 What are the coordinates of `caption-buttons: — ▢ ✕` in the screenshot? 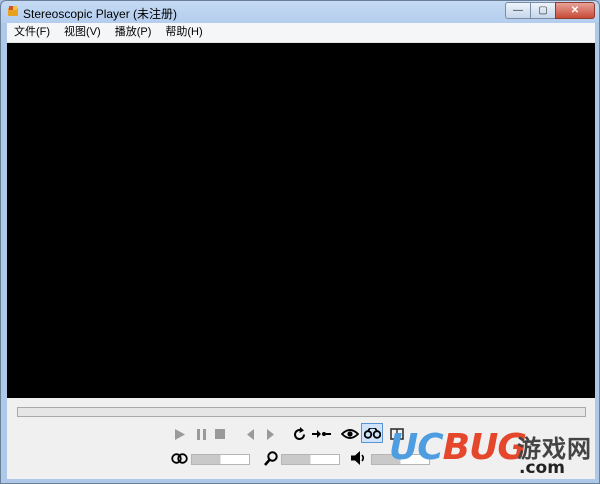 It's located at (550, 10).